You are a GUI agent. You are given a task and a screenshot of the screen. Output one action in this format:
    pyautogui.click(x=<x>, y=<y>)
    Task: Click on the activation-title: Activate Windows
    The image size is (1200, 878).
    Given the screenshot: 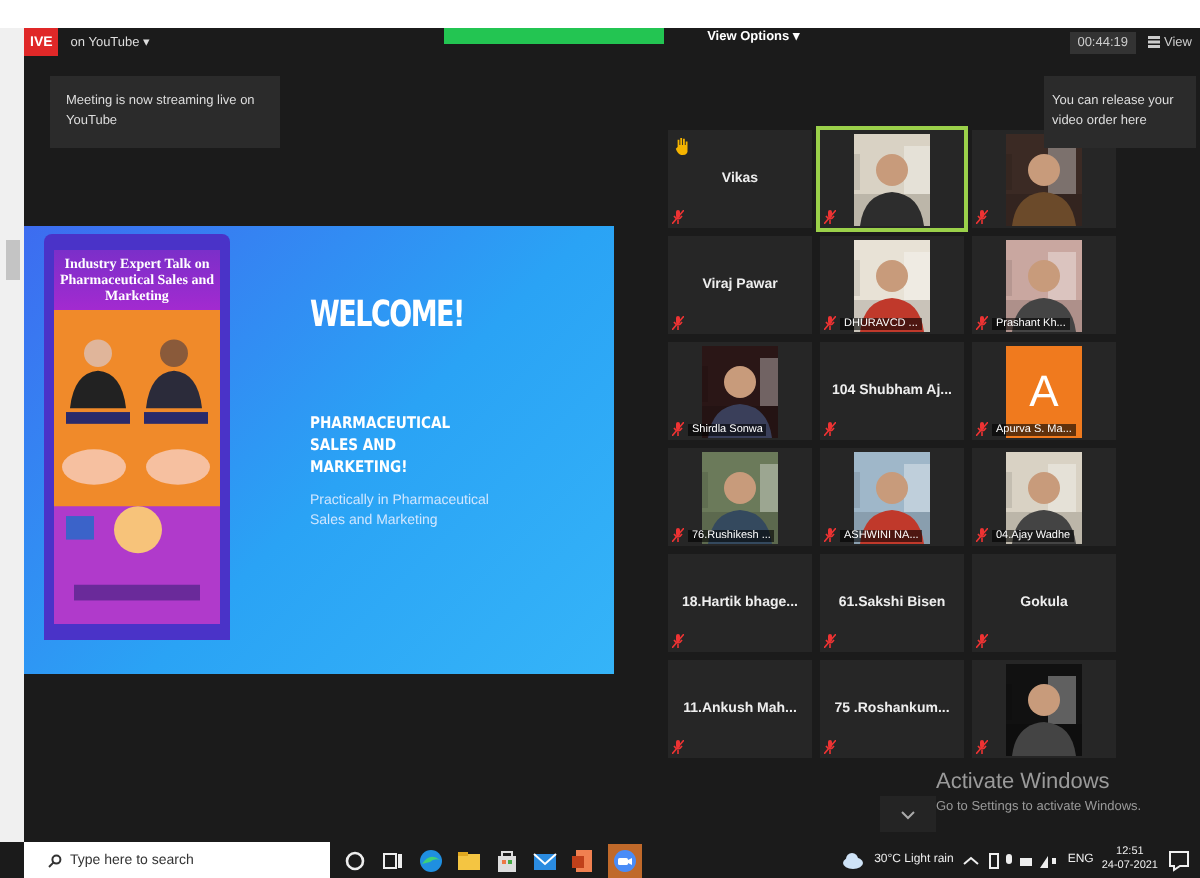 What is the action you would take?
    pyautogui.click(x=1024, y=782)
    